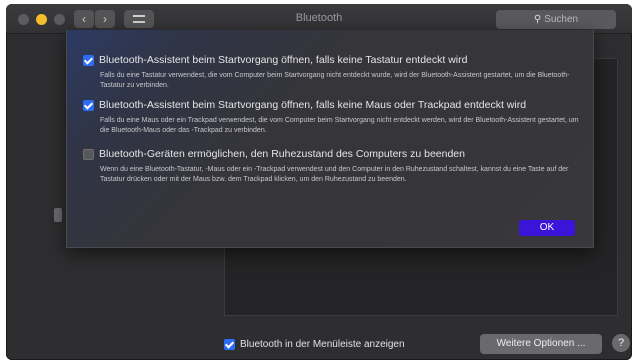 The width and height of the screenshot is (638, 364). Describe the element at coordinates (229, 344) in the screenshot. I see `show-in-menubar-checkbox` at that location.